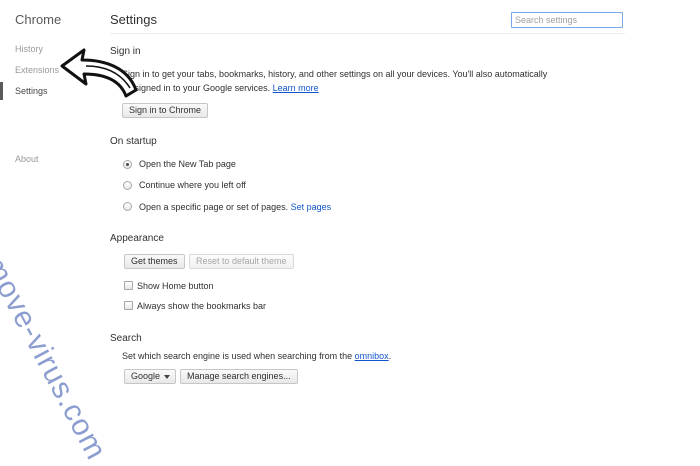 This screenshot has width=700, height=466. What do you see at coordinates (241, 261) in the screenshot?
I see `reset-default-theme-button: Reset to default theme` at bounding box center [241, 261].